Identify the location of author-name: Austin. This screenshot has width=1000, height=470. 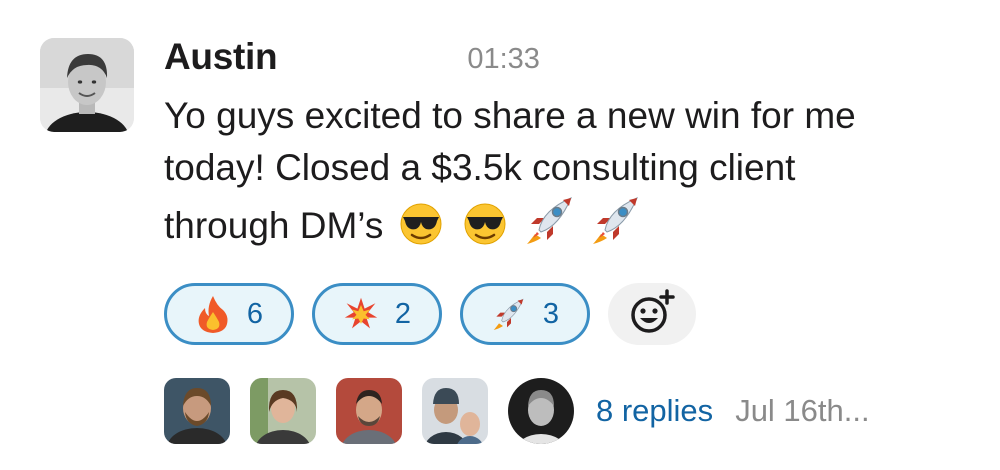
(221, 57).